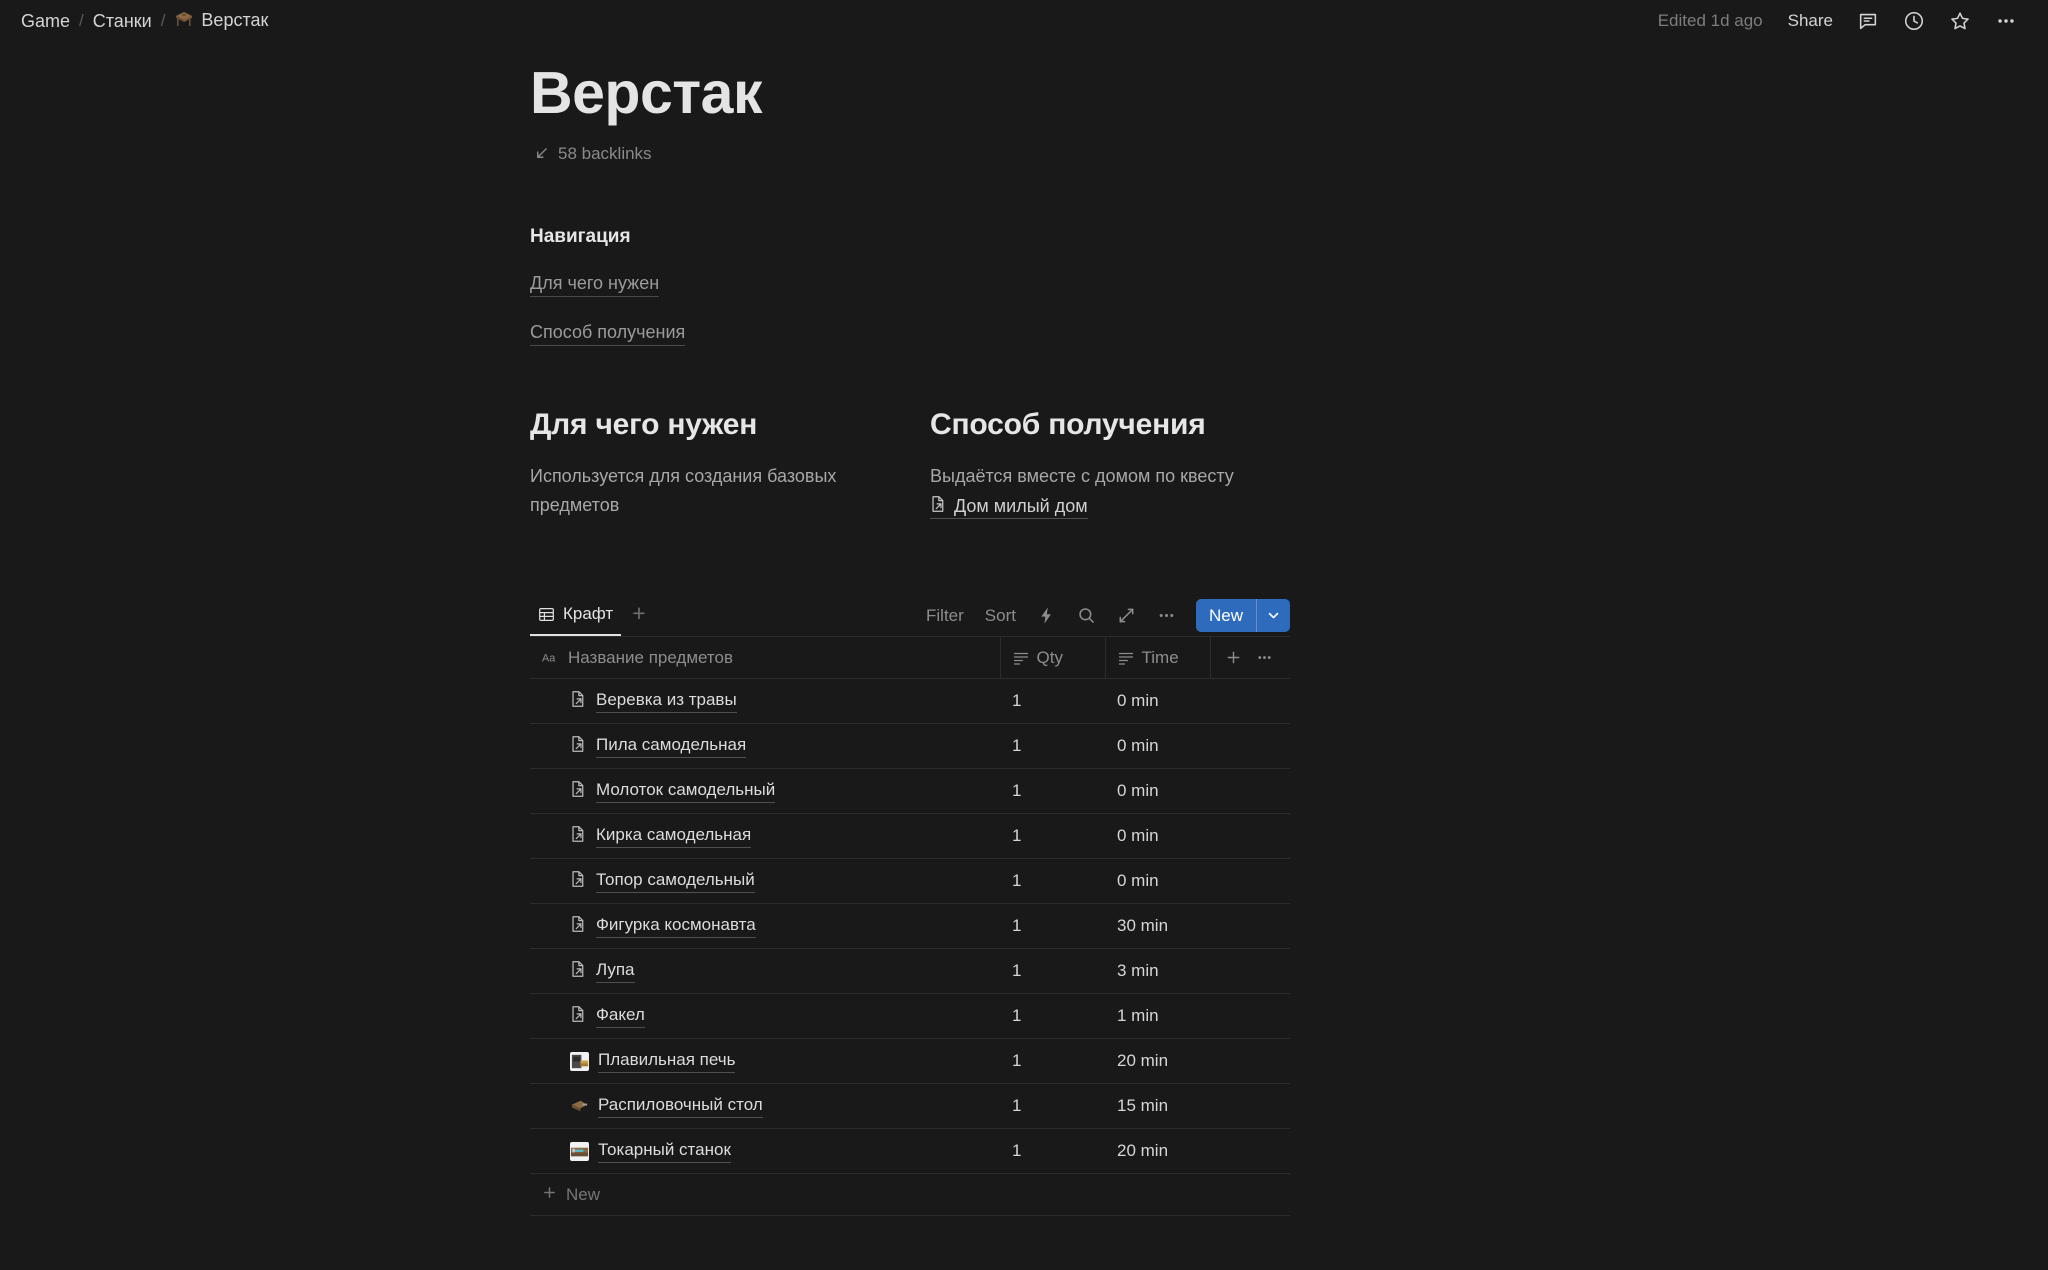  I want to click on table-row: Пила самодельная 1 0 min, so click(910, 746).